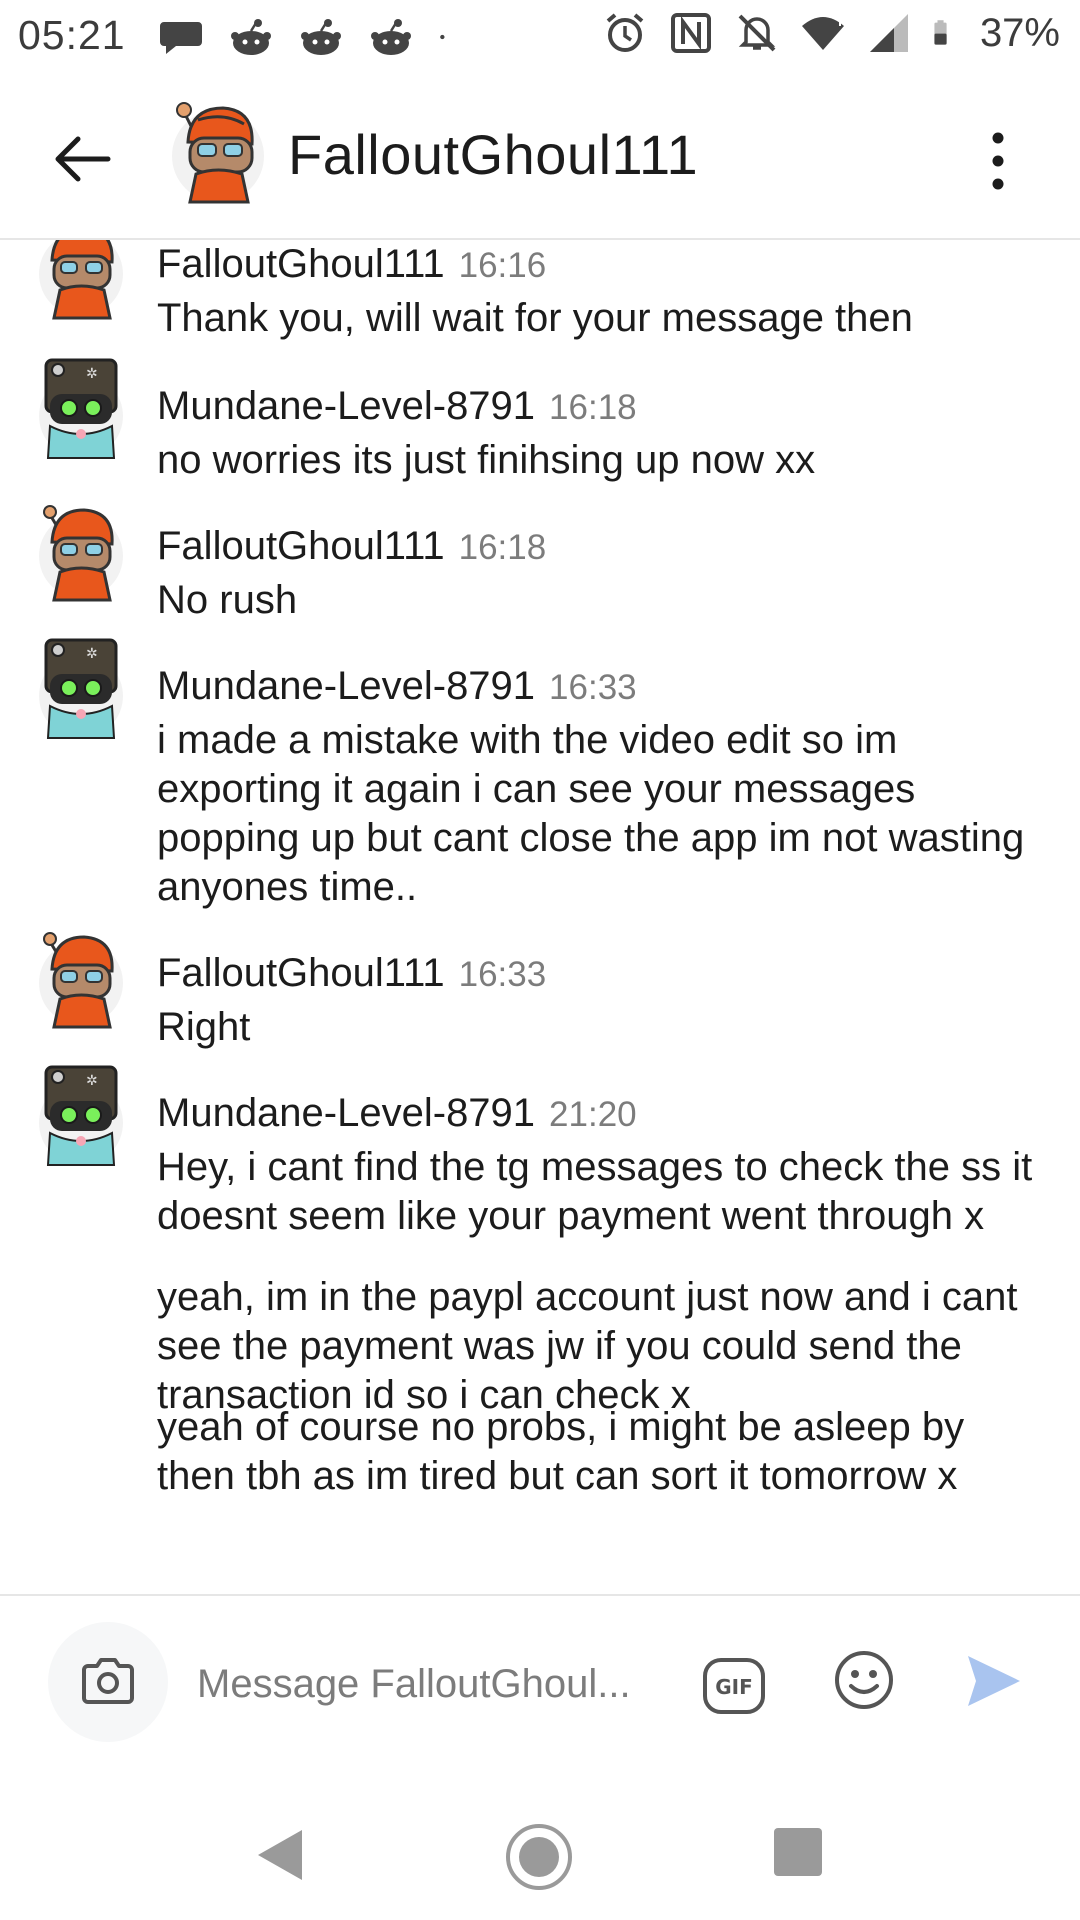 This screenshot has width=1080, height=1920. I want to click on message-header: Mundane-Level-8791 16:18, so click(397, 406).